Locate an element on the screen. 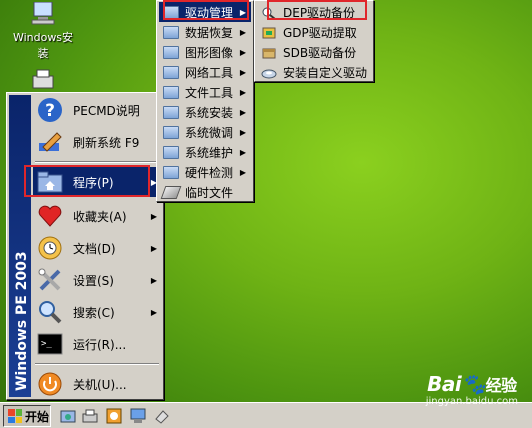  programs-item-temp-files: 临时文件 is located at coordinates (205, 192).